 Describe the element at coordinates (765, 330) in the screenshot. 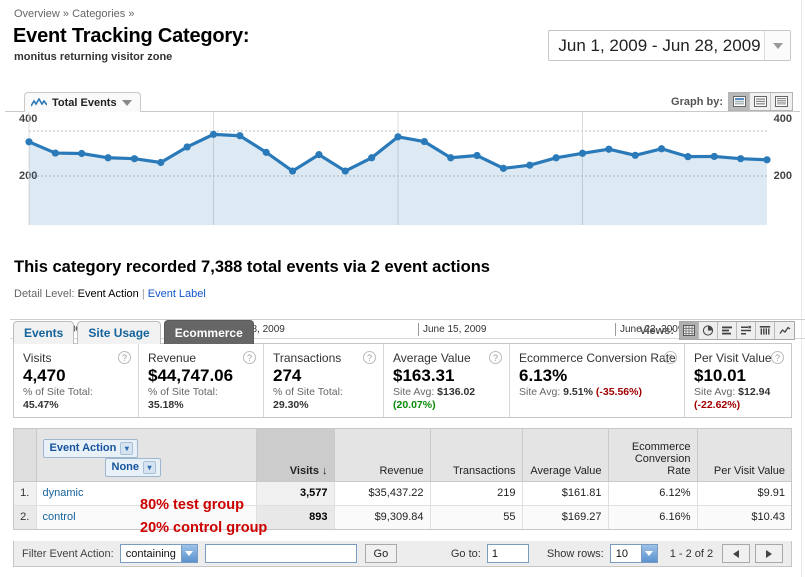

I see `pivot-view-icon` at that location.